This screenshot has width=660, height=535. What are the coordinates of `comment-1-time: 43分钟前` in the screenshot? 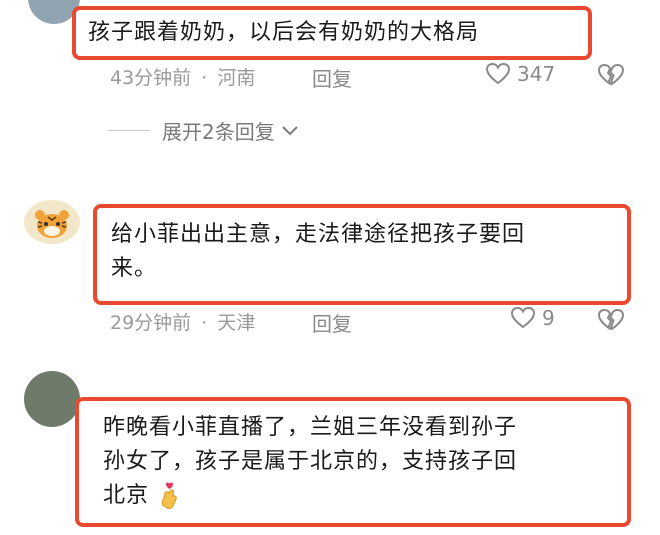 It's located at (151, 78).